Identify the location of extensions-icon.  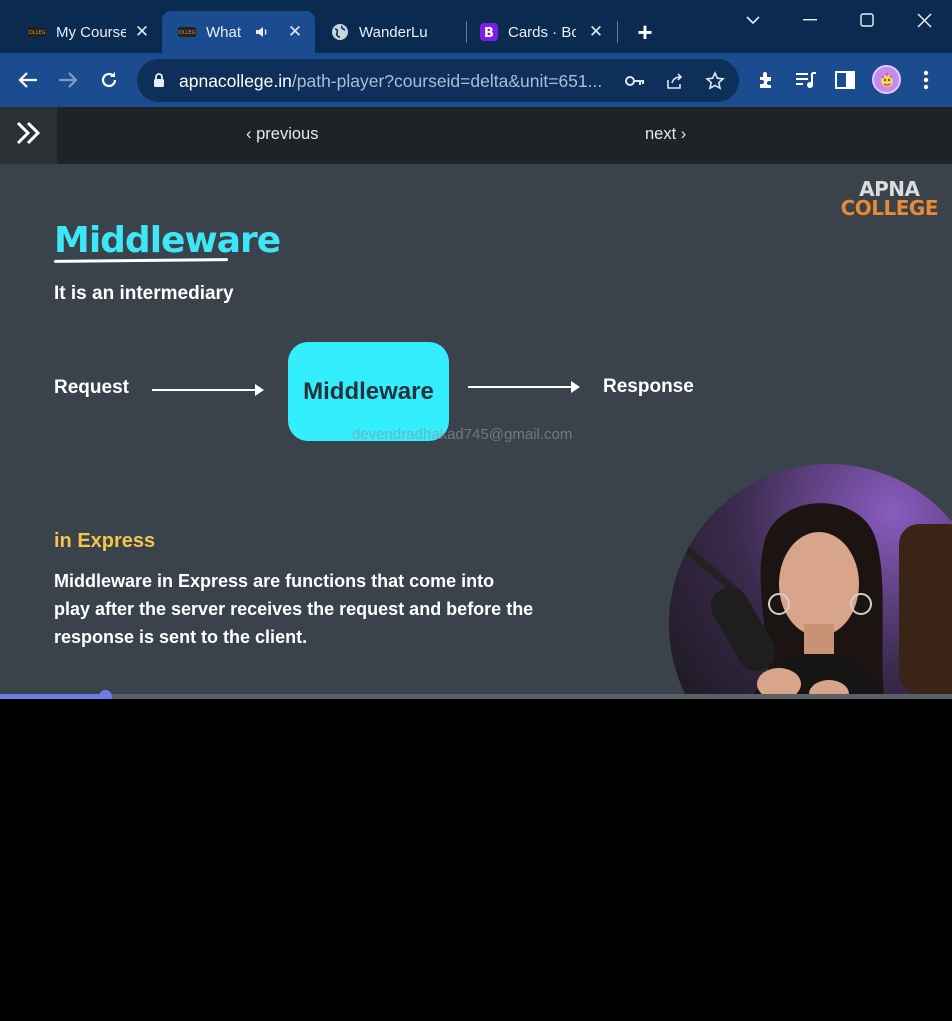
(767, 80).